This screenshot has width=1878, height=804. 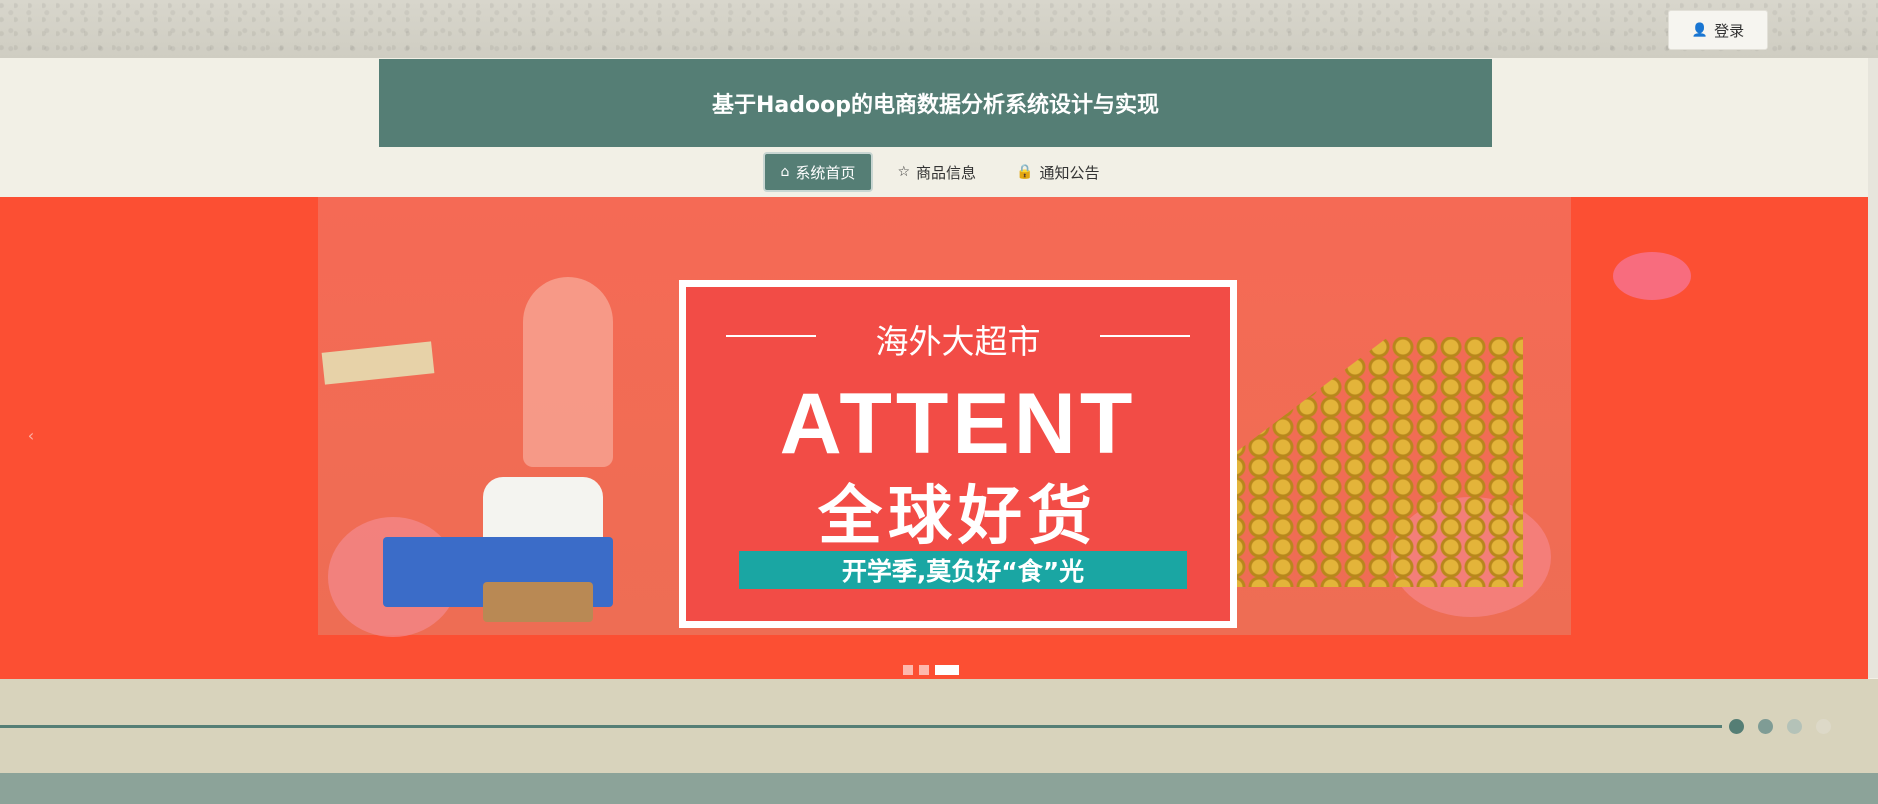 I want to click on scrollbar-track, so click(x=1873, y=368).